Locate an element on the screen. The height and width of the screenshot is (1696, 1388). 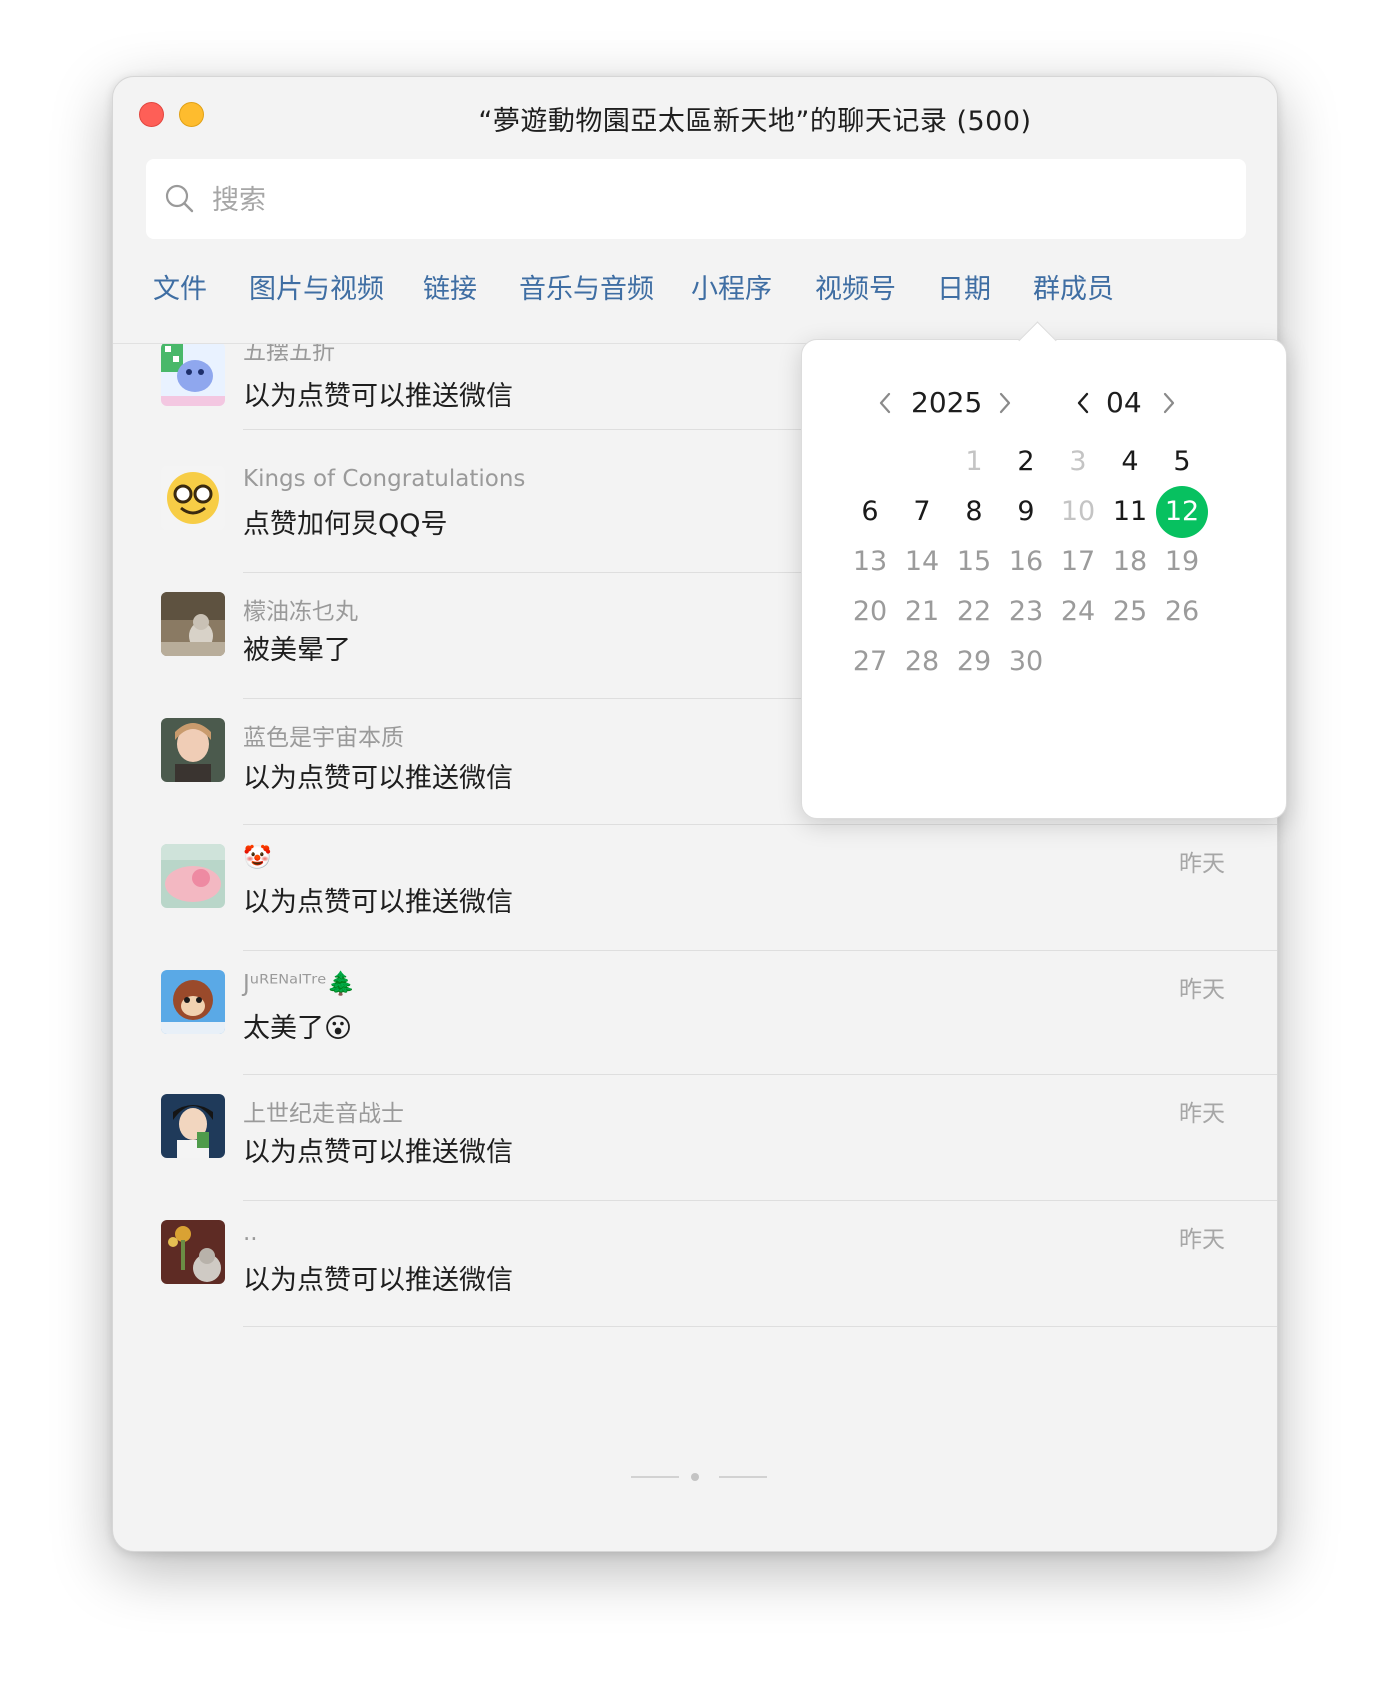
message-text: 点赞加何炅QQ号 is located at coordinates (345, 524).